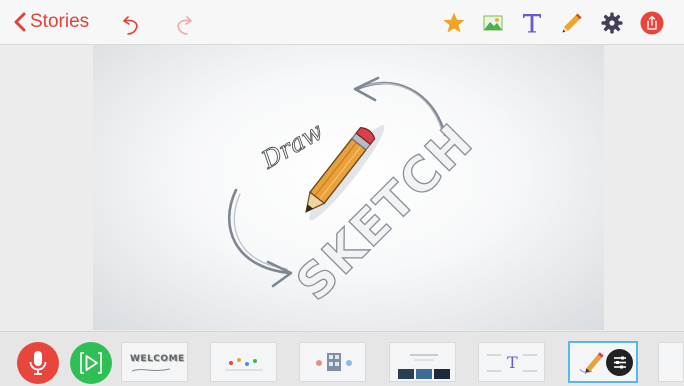 Image resolution: width=684 pixels, height=386 pixels. Describe the element at coordinates (184, 23) in the screenshot. I see `redo-icon` at that location.